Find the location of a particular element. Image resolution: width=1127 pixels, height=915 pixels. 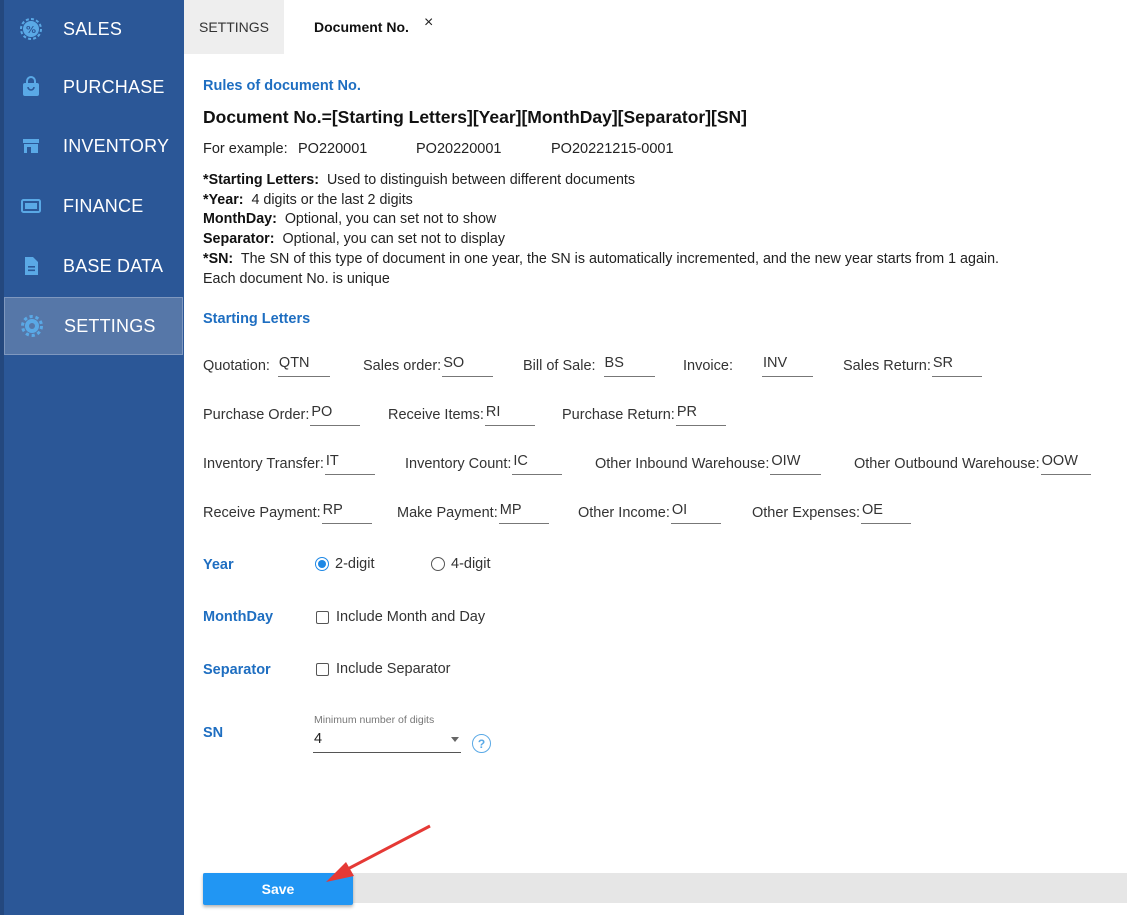

sidebar-item-finance: FINANCE is located at coordinates (93, 206).